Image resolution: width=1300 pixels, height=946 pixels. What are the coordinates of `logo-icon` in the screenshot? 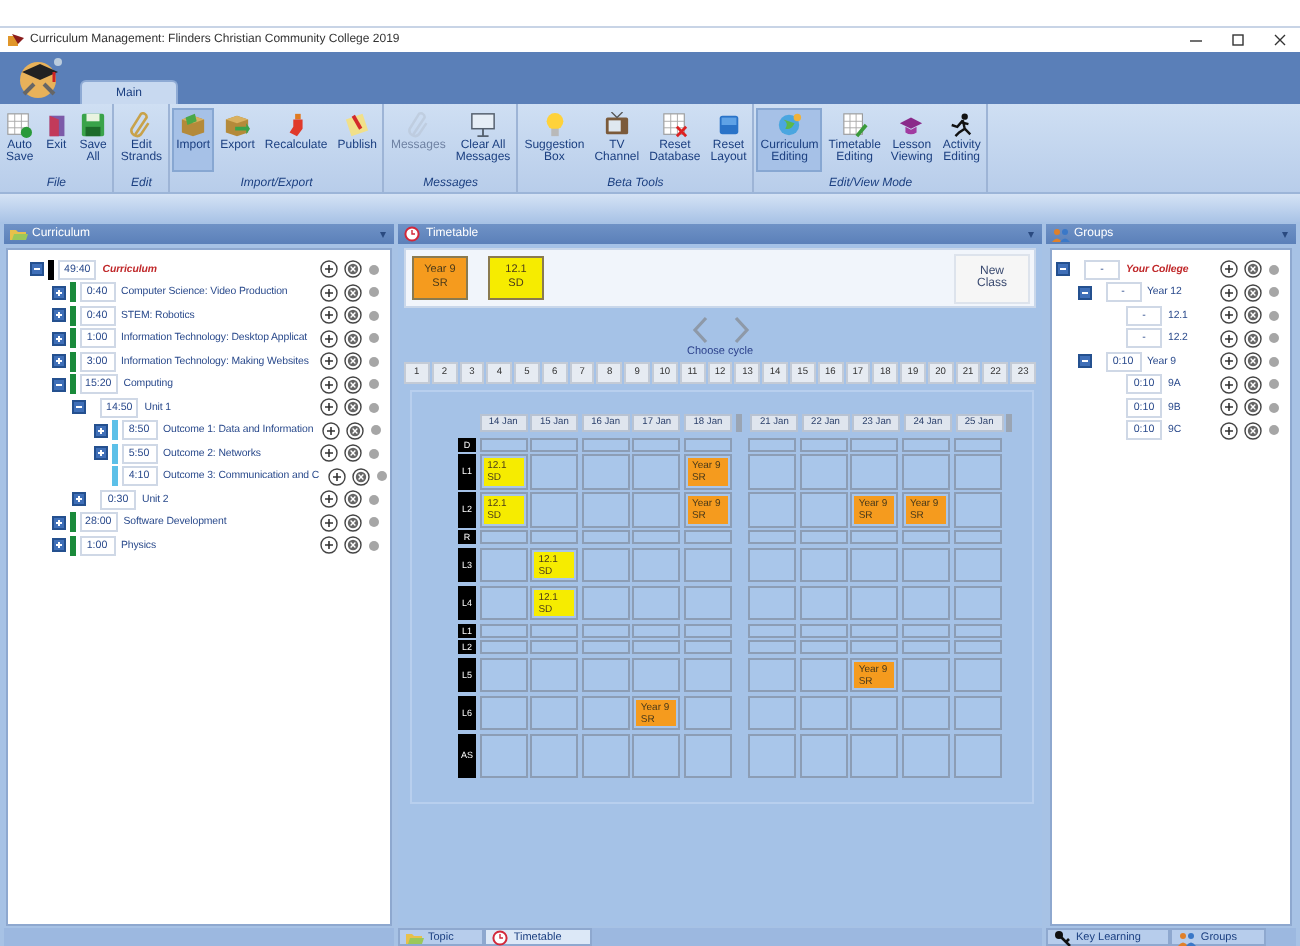 It's located at (40, 78).